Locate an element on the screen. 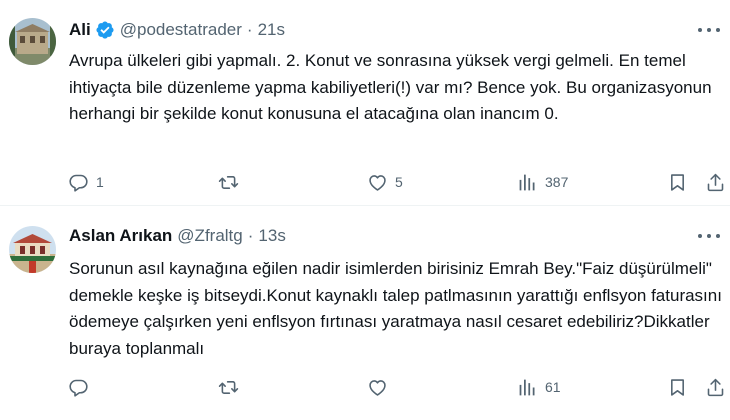 The image size is (730, 420). view-count: 61 is located at coordinates (553, 387).